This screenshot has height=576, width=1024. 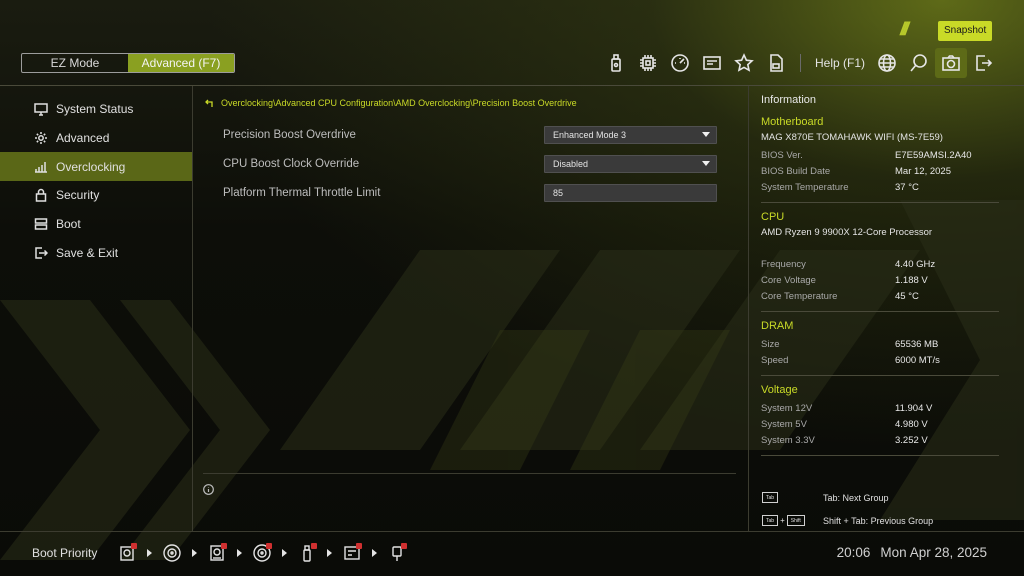 I want to click on boot-priority-label: Boot Priority, so click(x=65, y=553).